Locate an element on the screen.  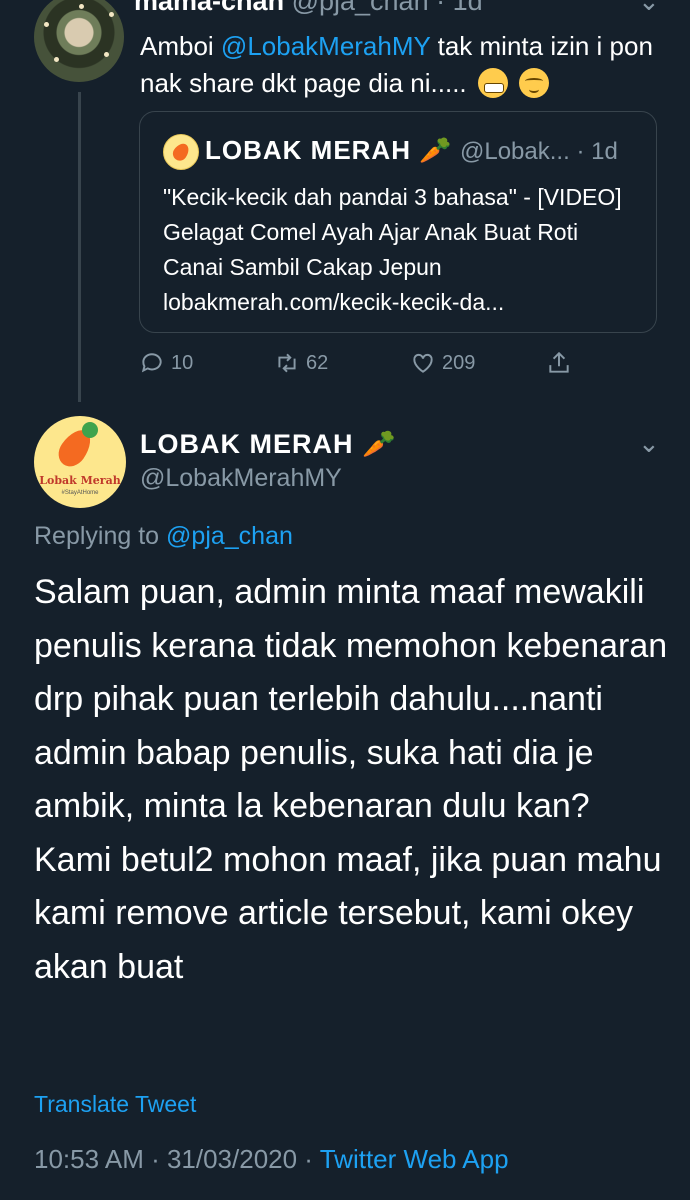
like-count: 209 is located at coordinates (459, 362).